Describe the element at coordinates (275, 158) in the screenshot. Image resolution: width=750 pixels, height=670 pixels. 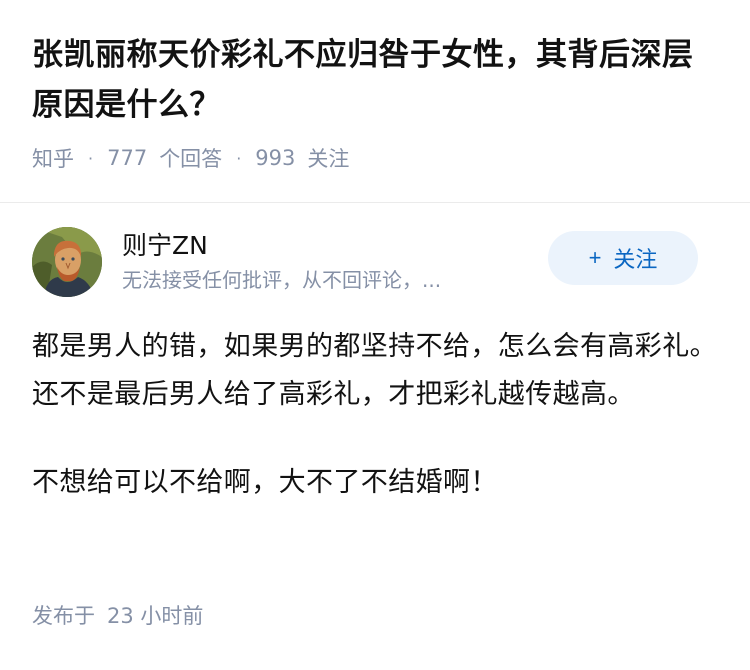
I see `follower-count: 993` at that location.